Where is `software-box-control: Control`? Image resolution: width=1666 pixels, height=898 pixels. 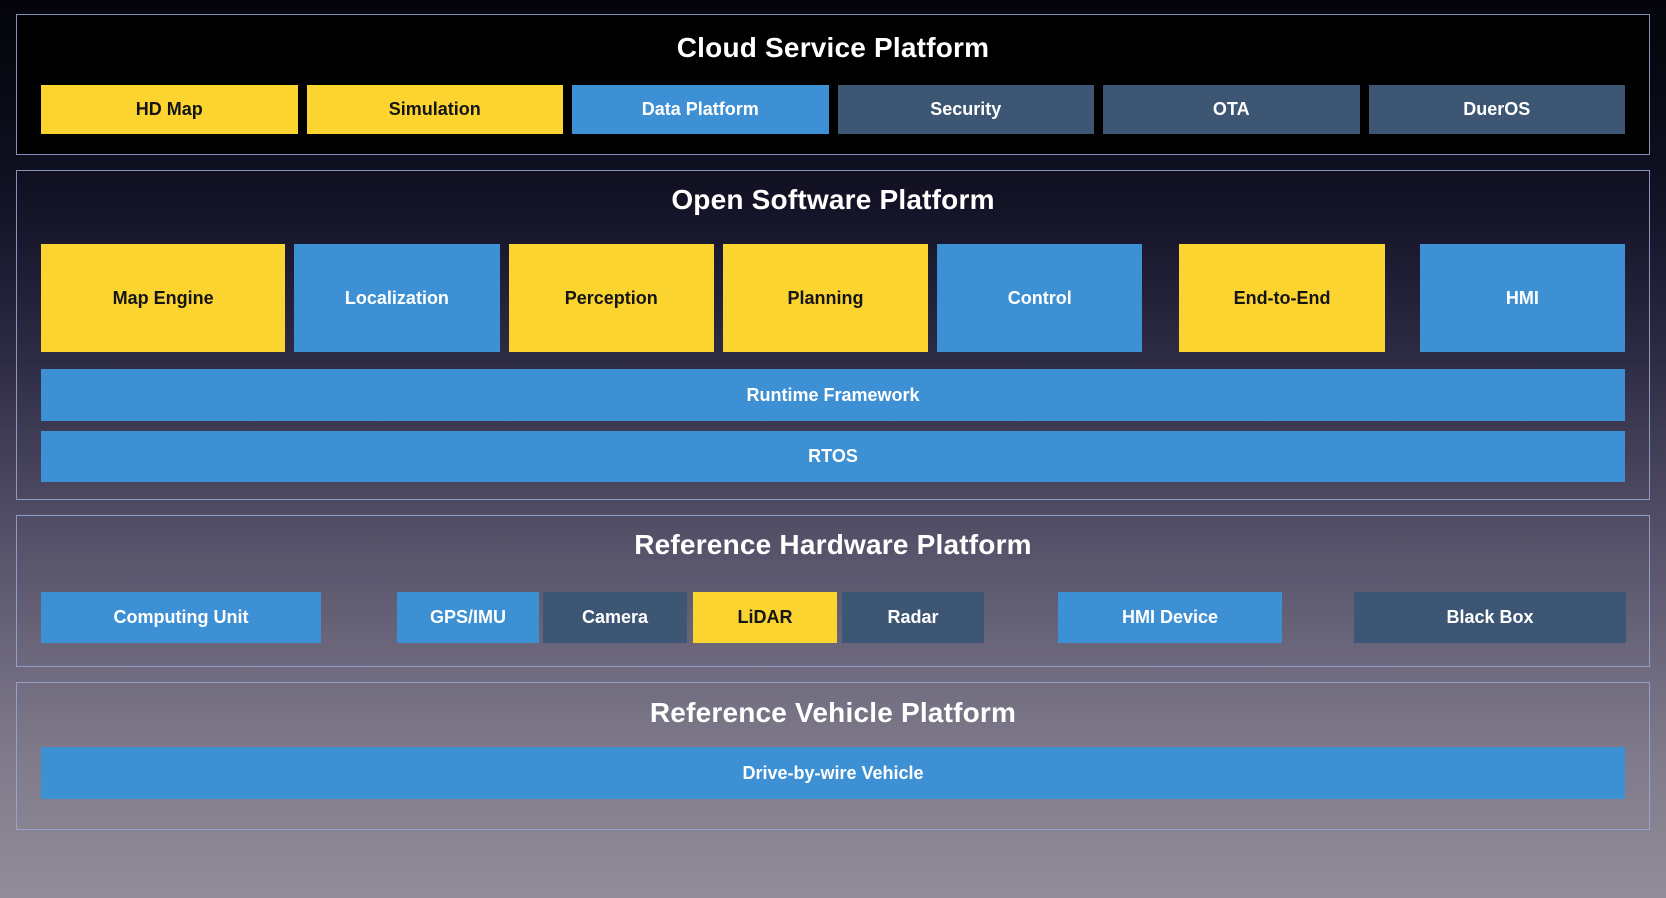 software-box-control: Control is located at coordinates (1040, 298).